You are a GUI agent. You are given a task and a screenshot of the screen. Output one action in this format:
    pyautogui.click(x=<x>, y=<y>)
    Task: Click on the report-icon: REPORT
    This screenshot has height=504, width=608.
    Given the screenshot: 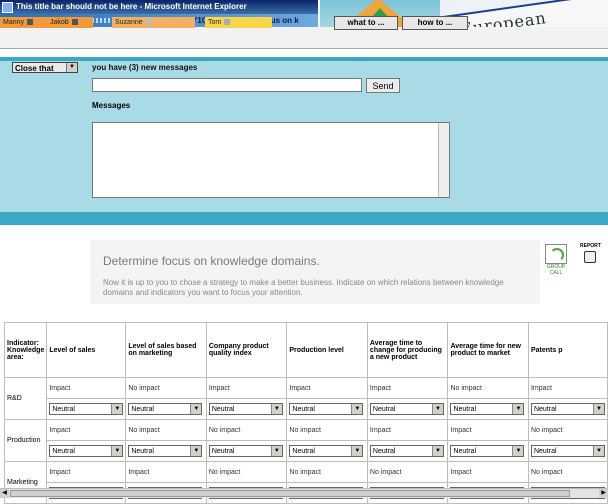 What is the action you would take?
    pyautogui.click(x=590, y=254)
    